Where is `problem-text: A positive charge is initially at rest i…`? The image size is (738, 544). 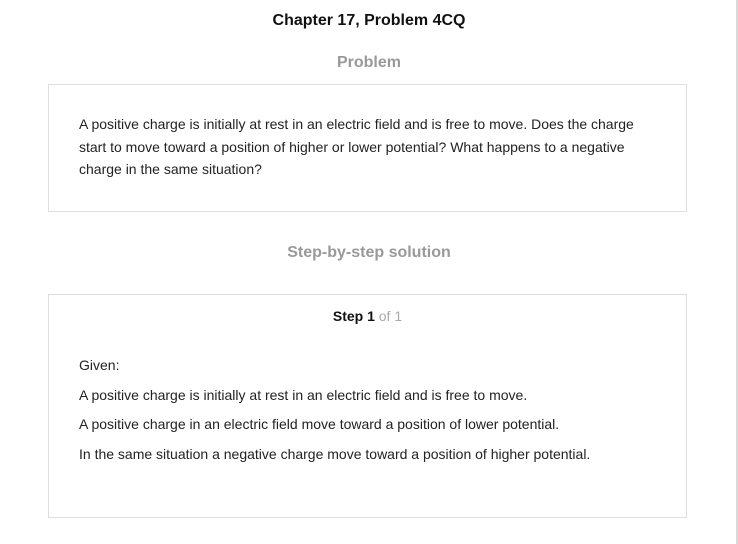
problem-text: A positive charge is initially at rest i… is located at coordinates (356, 146).